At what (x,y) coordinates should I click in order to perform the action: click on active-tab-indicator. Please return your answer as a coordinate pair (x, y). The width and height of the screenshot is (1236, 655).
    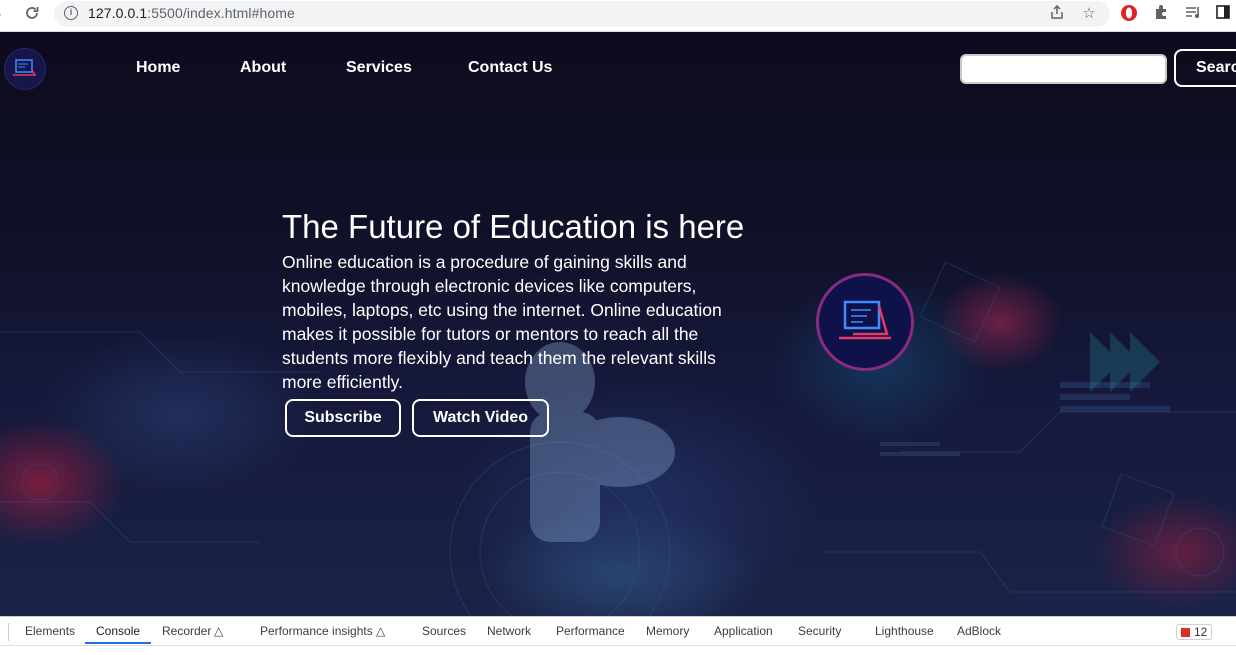
    Looking at the image, I should click on (118, 643).